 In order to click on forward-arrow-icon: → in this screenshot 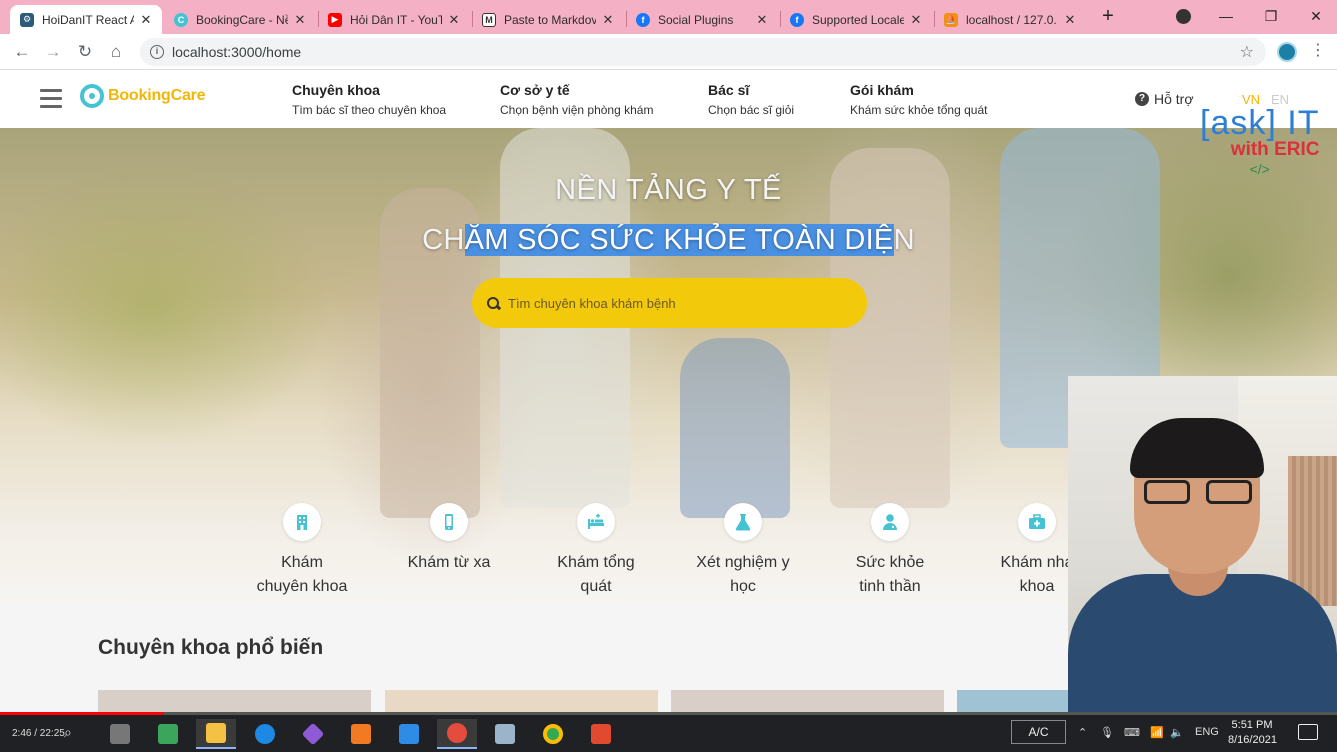, I will do `click(53, 52)`.